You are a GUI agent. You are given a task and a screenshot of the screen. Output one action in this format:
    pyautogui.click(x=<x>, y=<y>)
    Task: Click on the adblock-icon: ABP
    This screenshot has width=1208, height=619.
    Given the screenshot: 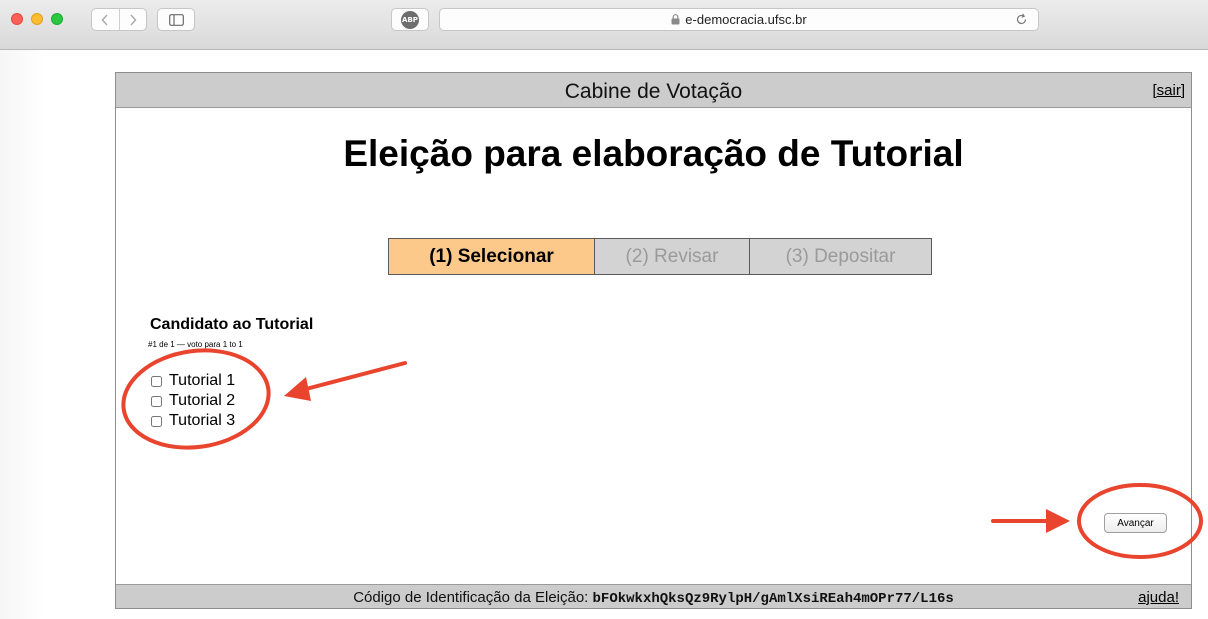 What is the action you would take?
    pyautogui.click(x=410, y=19)
    